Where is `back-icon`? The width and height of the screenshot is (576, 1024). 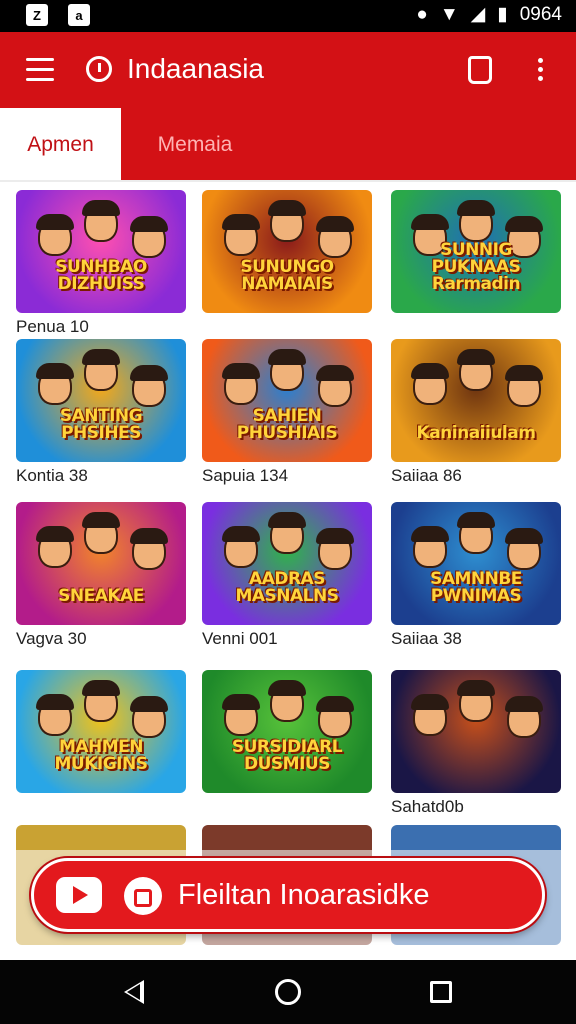
back-icon is located at coordinates (134, 992).